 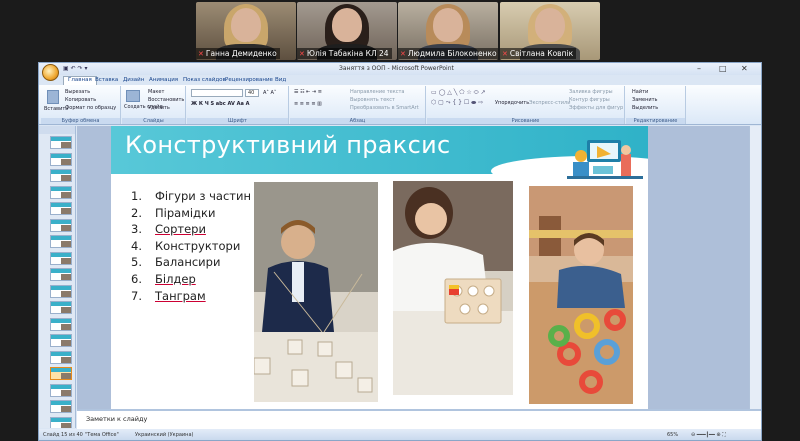 I want to click on tab-design: Дизайн, so click(x=133, y=80).